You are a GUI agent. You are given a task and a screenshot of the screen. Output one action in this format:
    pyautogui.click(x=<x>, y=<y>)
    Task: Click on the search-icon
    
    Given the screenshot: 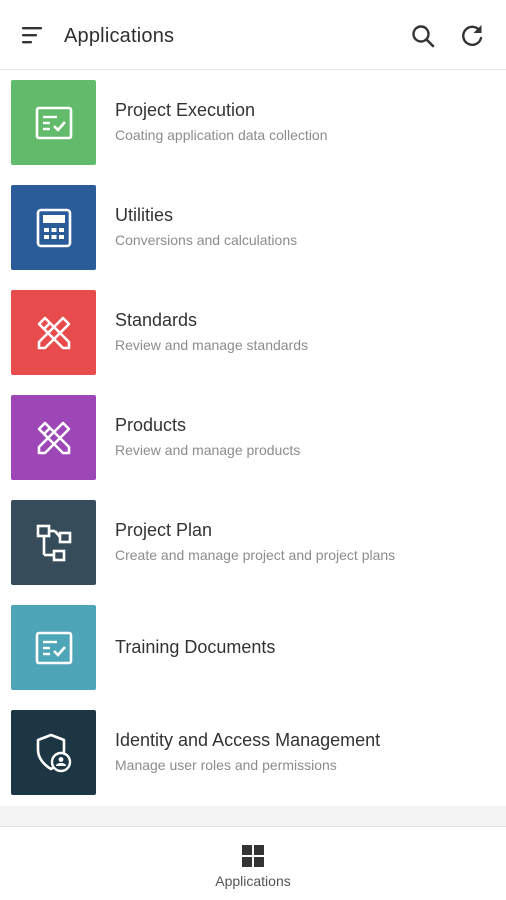 What is the action you would take?
    pyautogui.click(x=423, y=36)
    